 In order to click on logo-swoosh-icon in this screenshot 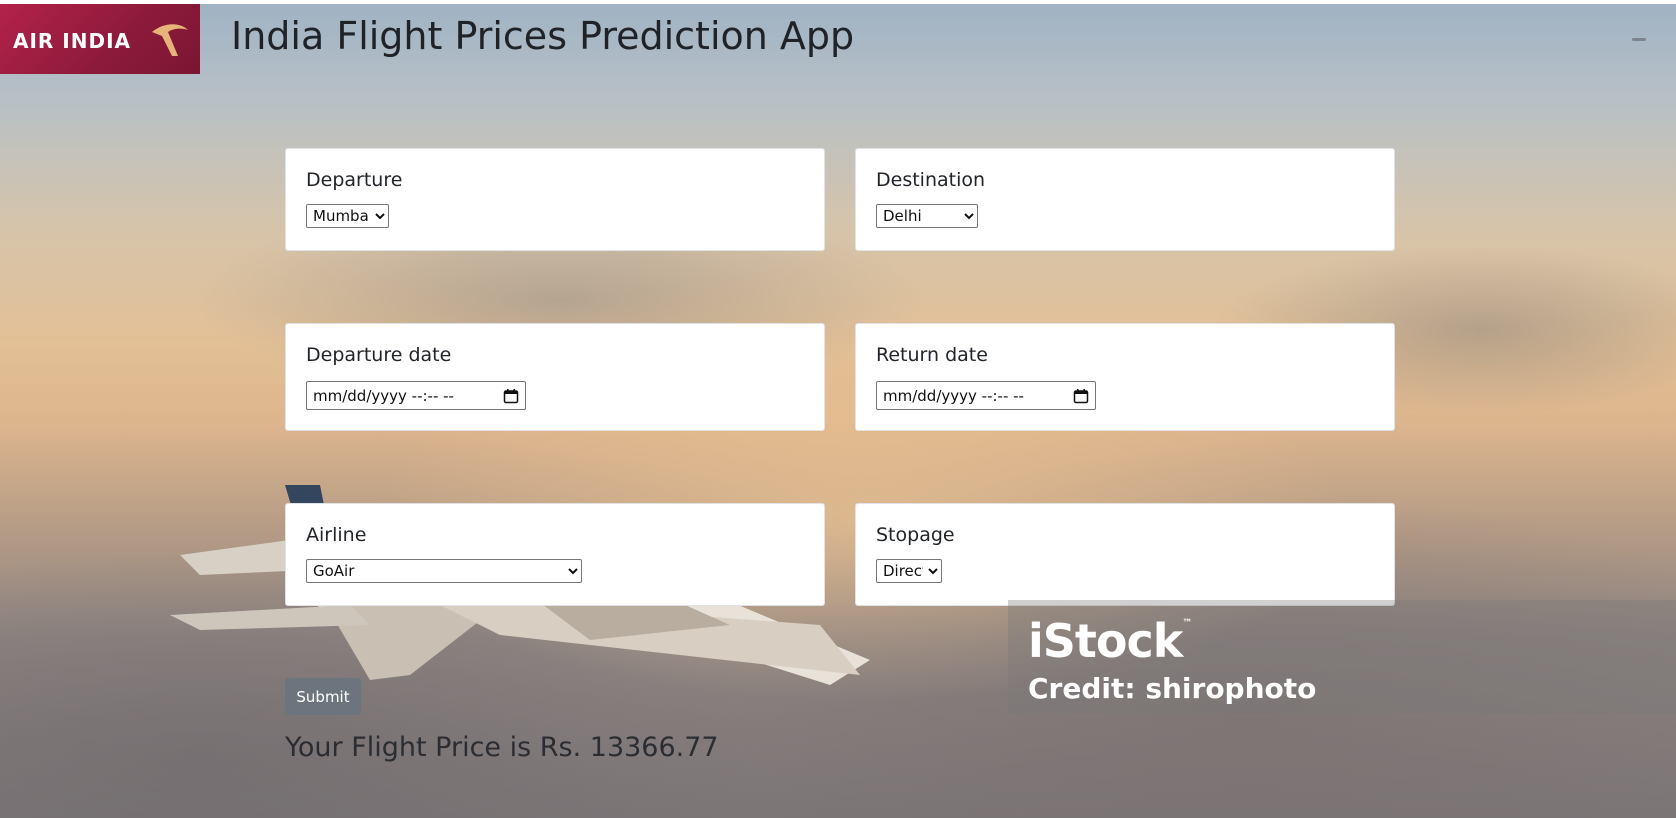, I will do `click(170, 40)`.